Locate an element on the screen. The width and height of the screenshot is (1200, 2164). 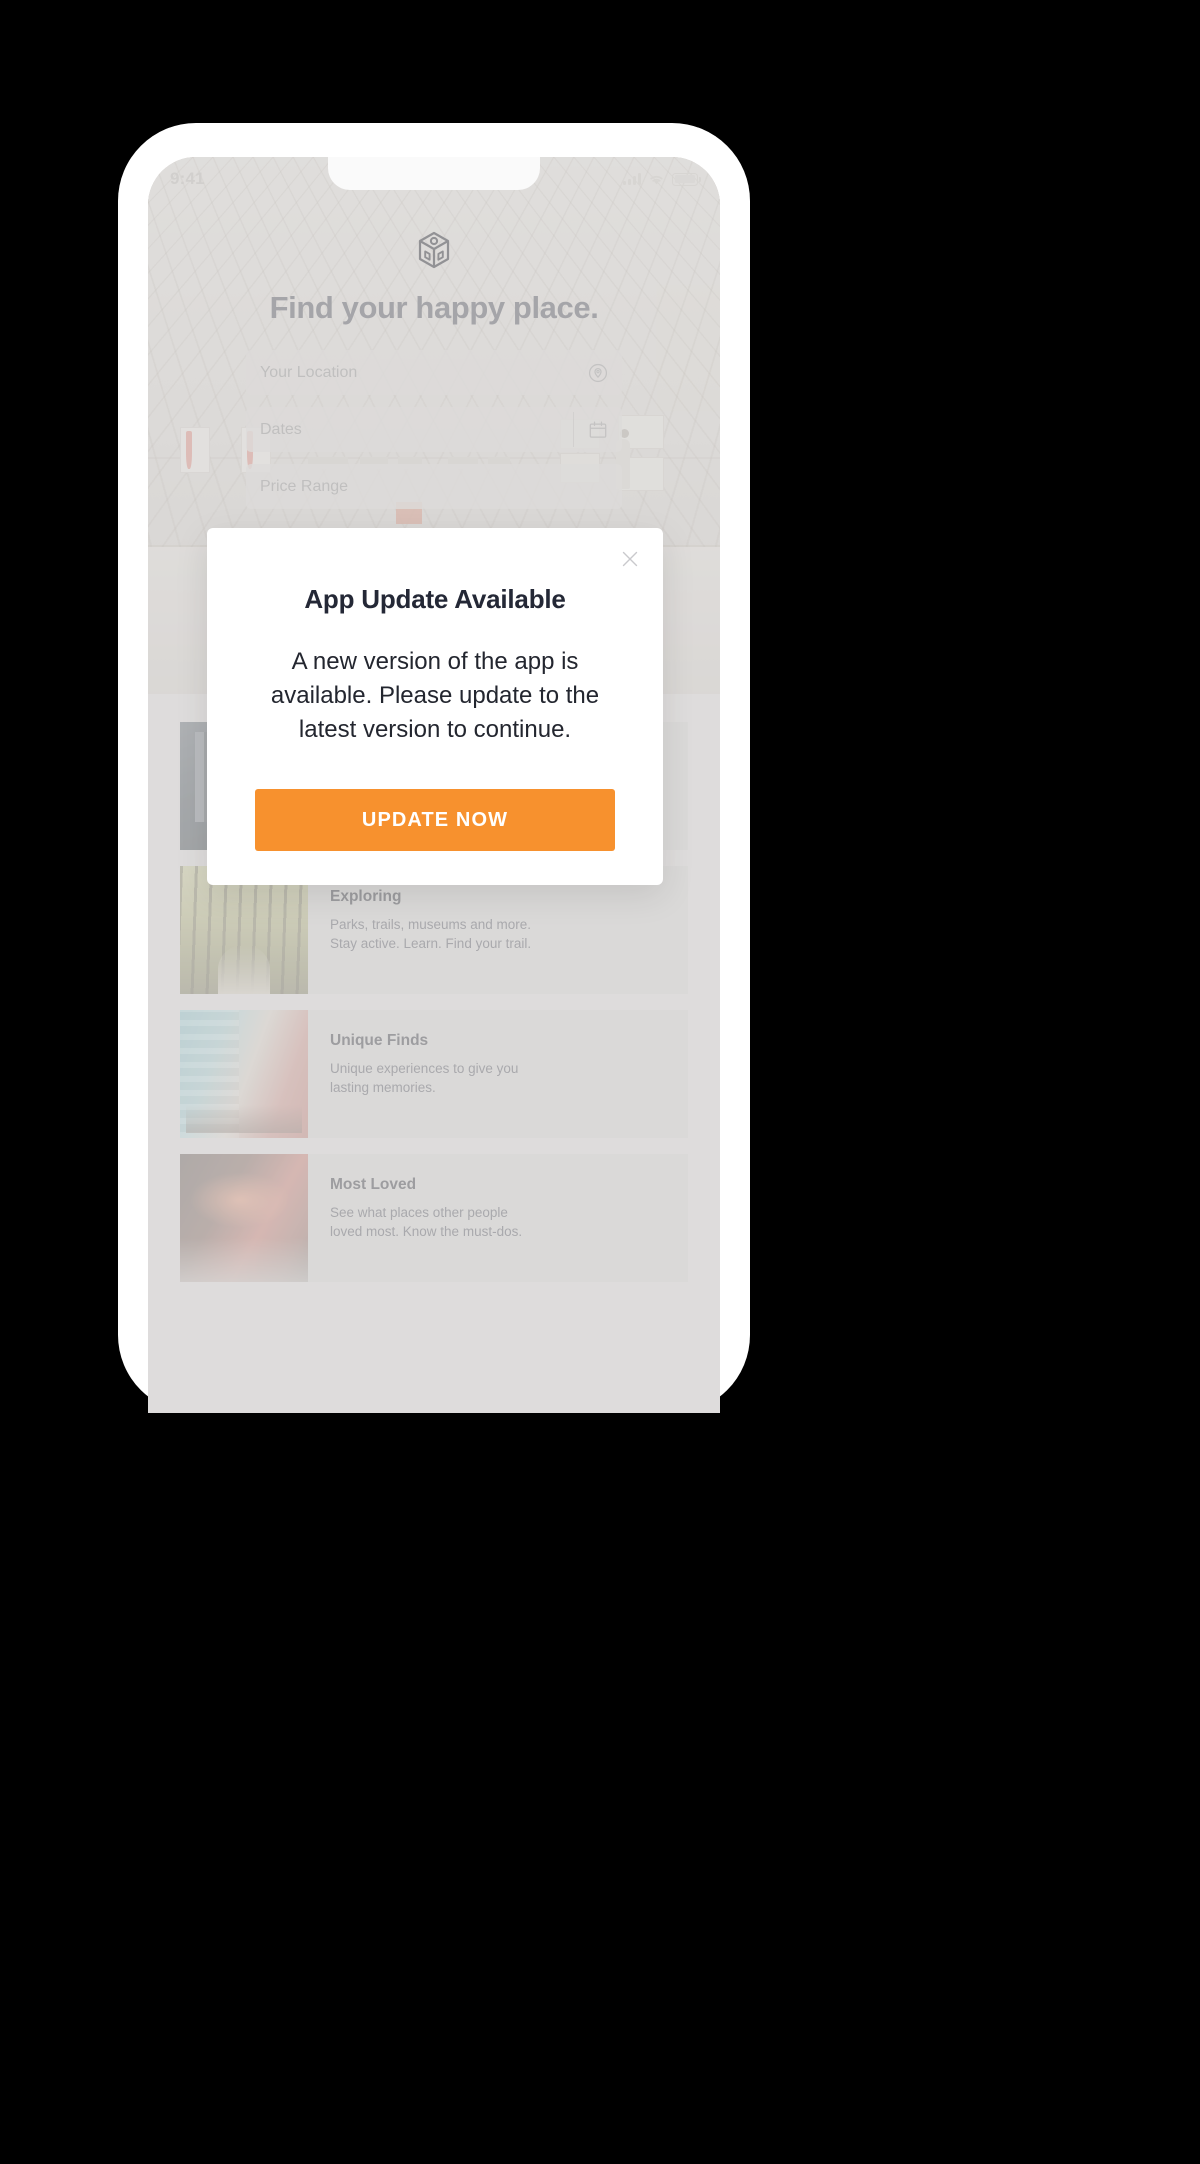
dialog-title: App Update Available is located at coordinates (435, 599).